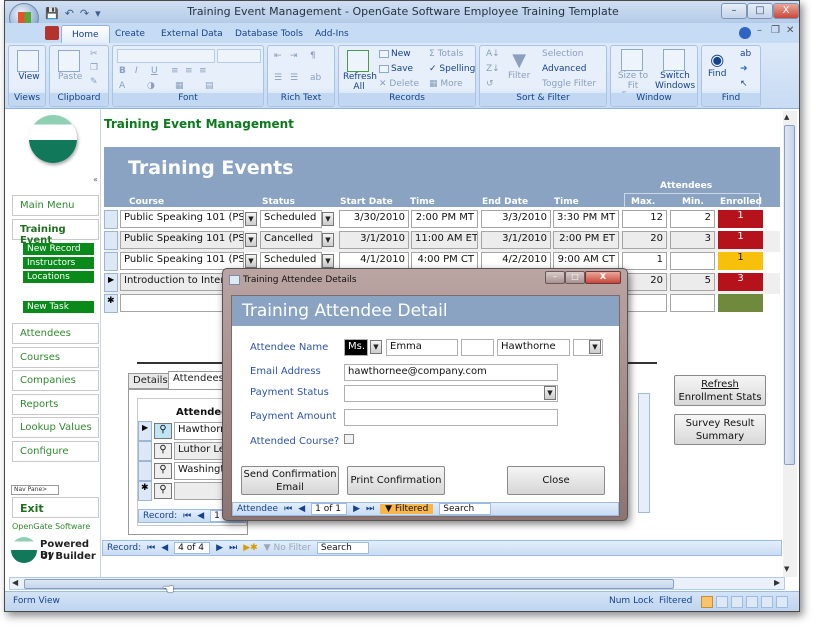 The width and height of the screenshot is (816, 629). What do you see at coordinates (720, 390) in the screenshot?
I see `refresh-enrollment-stats-button: Refresh Enrollment Stats` at bounding box center [720, 390].